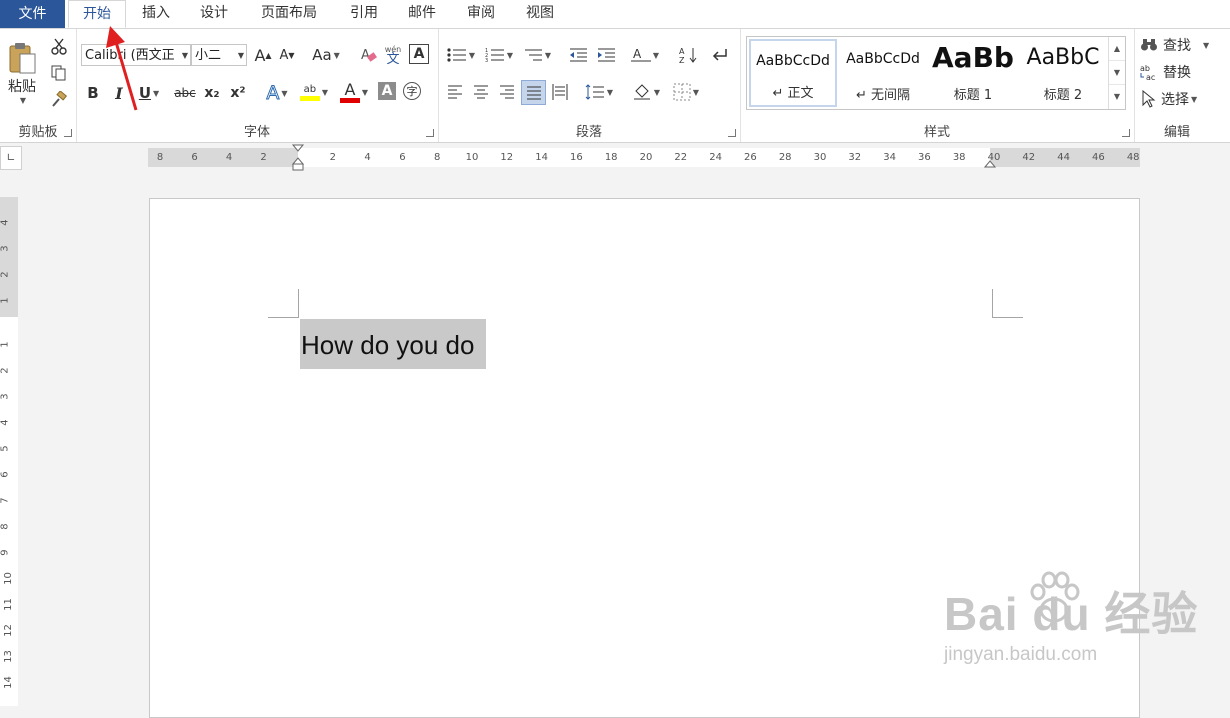  I want to click on tab-home: 开始, so click(97, 14).